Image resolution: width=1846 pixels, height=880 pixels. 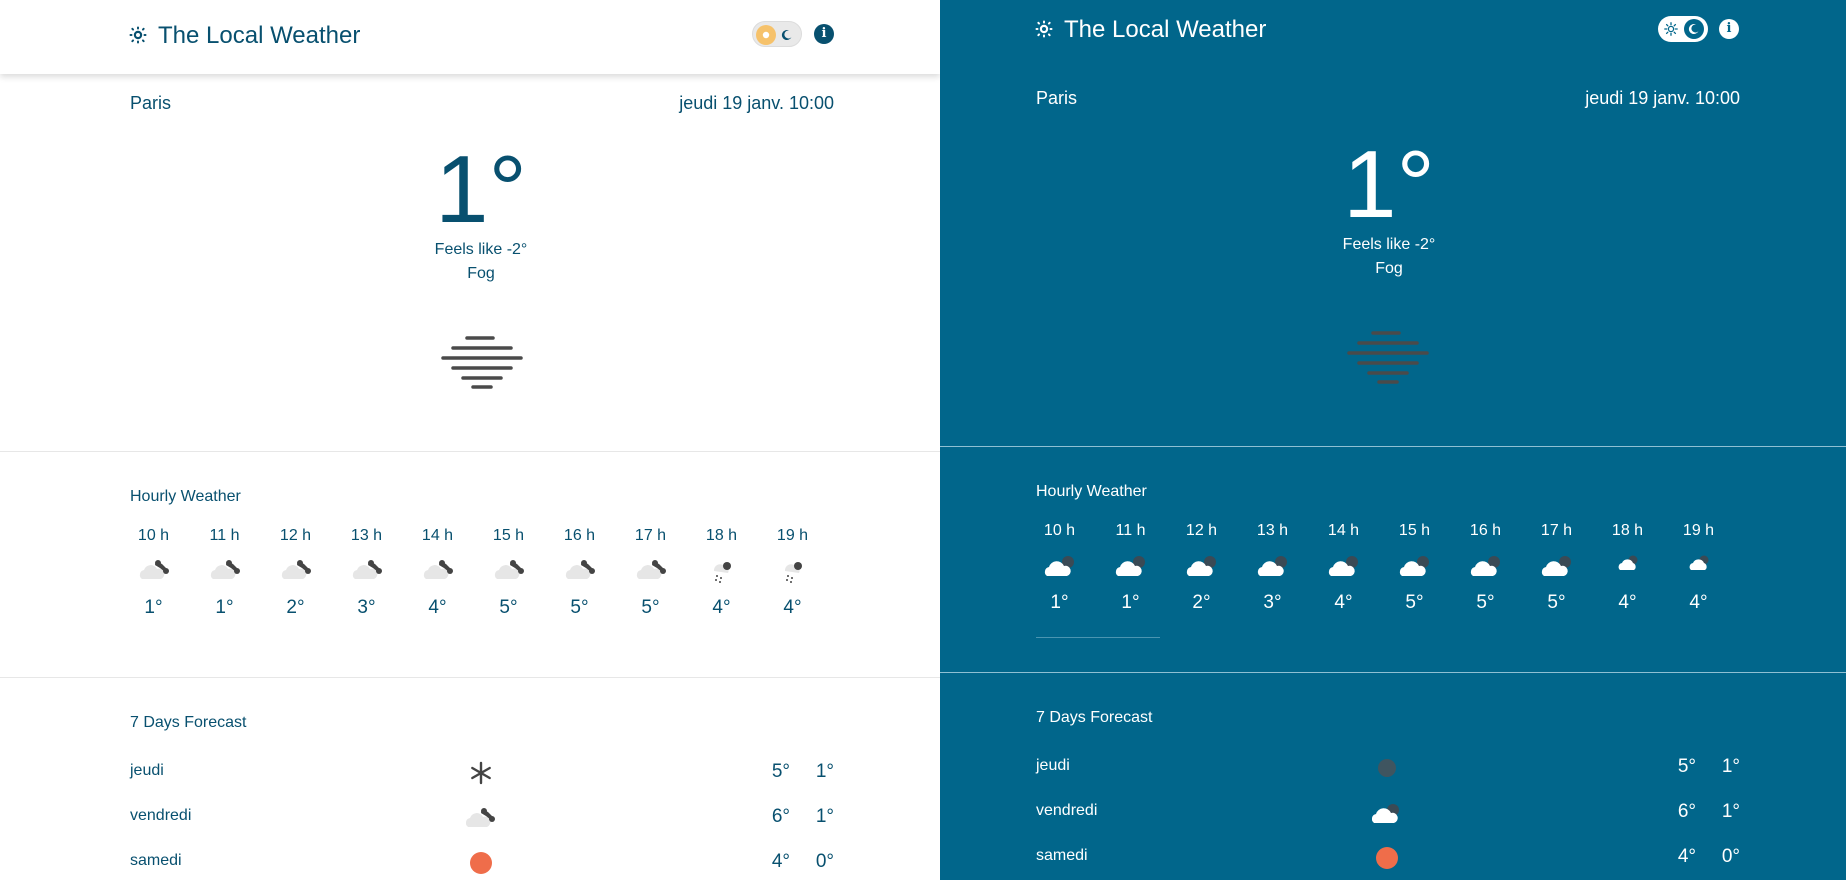 What do you see at coordinates (1710, 572) in the screenshot?
I see `hour-item: 19 h 4°` at bounding box center [1710, 572].